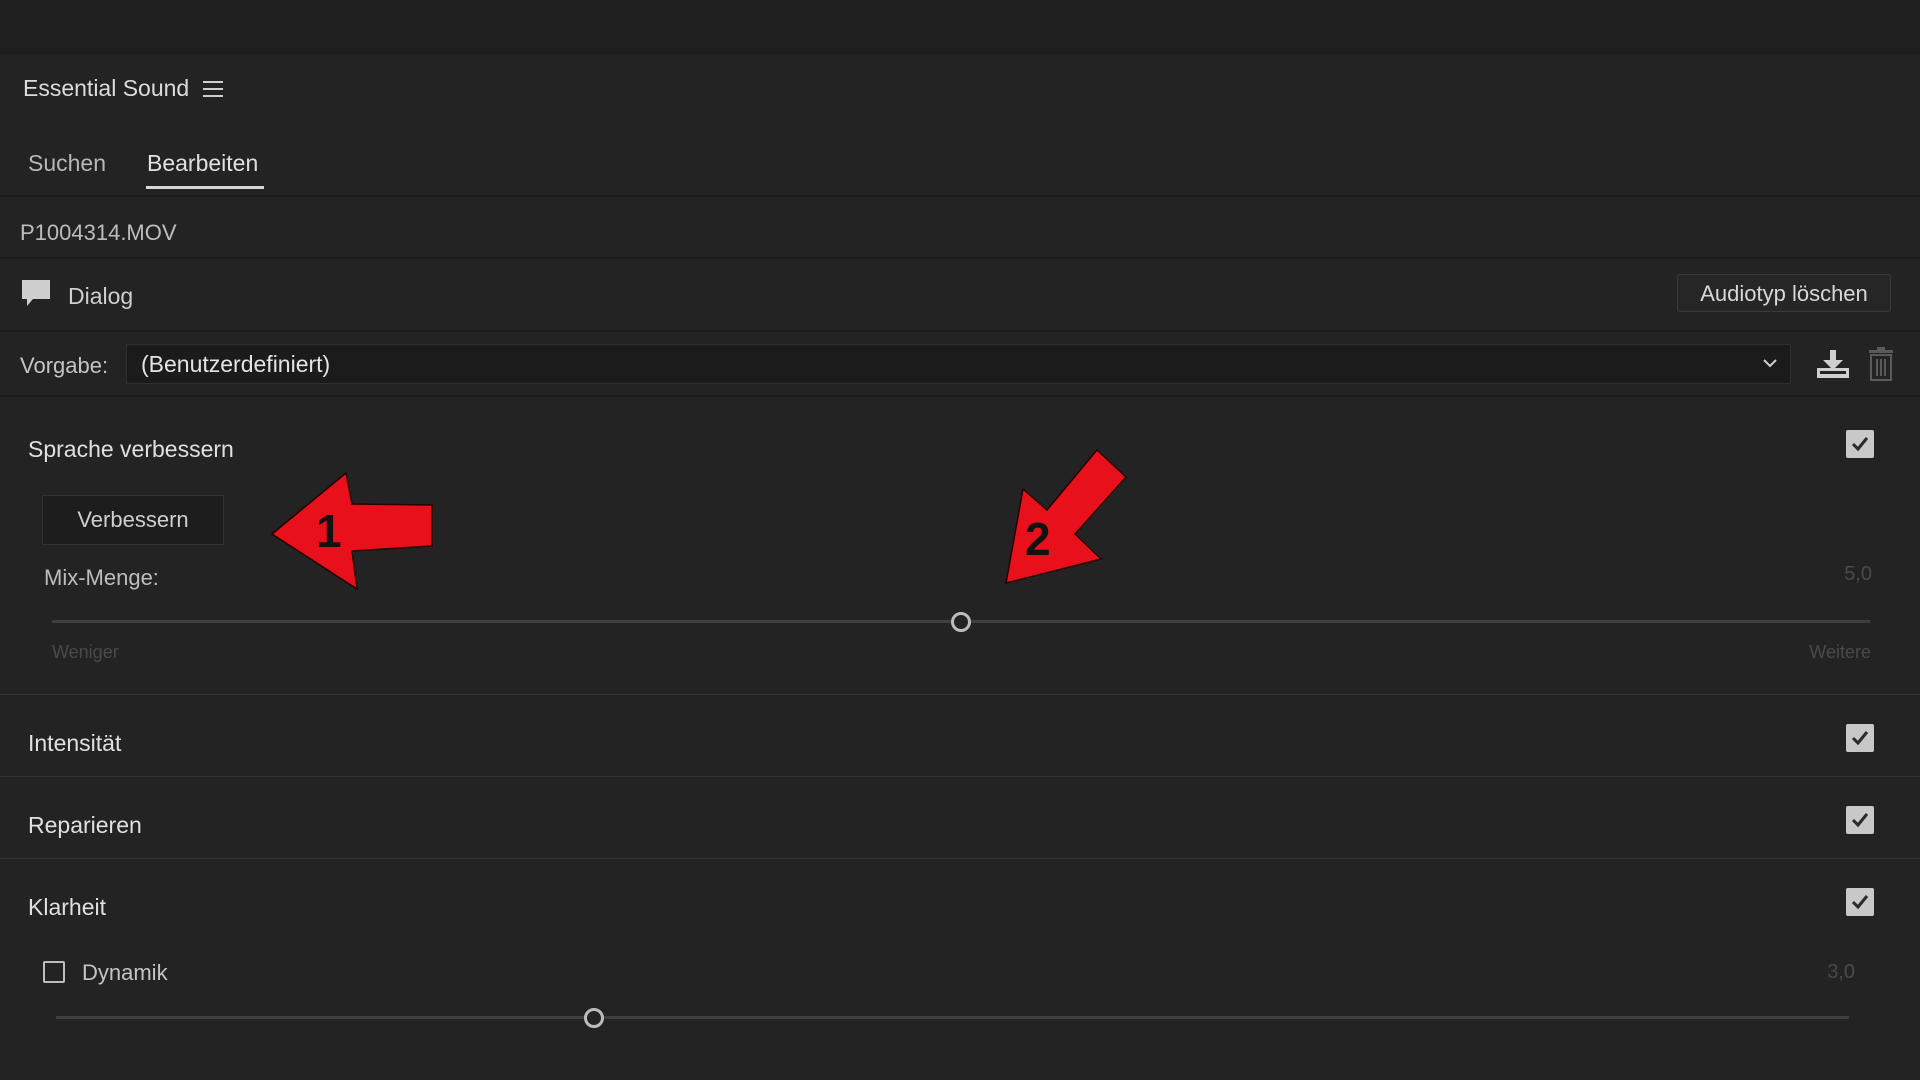  I want to click on mix-amount-value: 5,0, so click(1858, 574).